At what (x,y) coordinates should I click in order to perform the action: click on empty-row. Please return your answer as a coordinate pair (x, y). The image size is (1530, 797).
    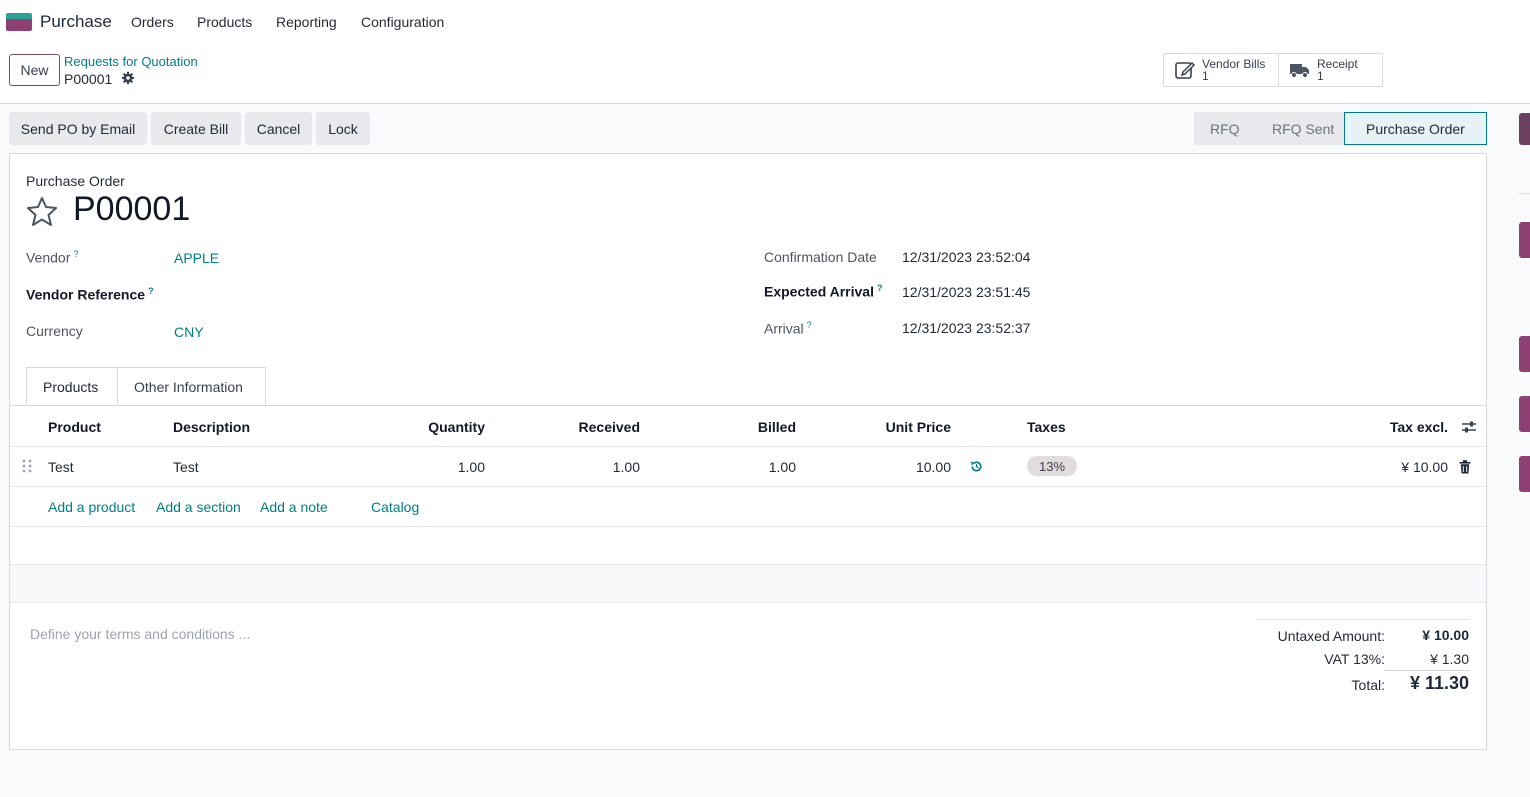
    Looking at the image, I should click on (748, 584).